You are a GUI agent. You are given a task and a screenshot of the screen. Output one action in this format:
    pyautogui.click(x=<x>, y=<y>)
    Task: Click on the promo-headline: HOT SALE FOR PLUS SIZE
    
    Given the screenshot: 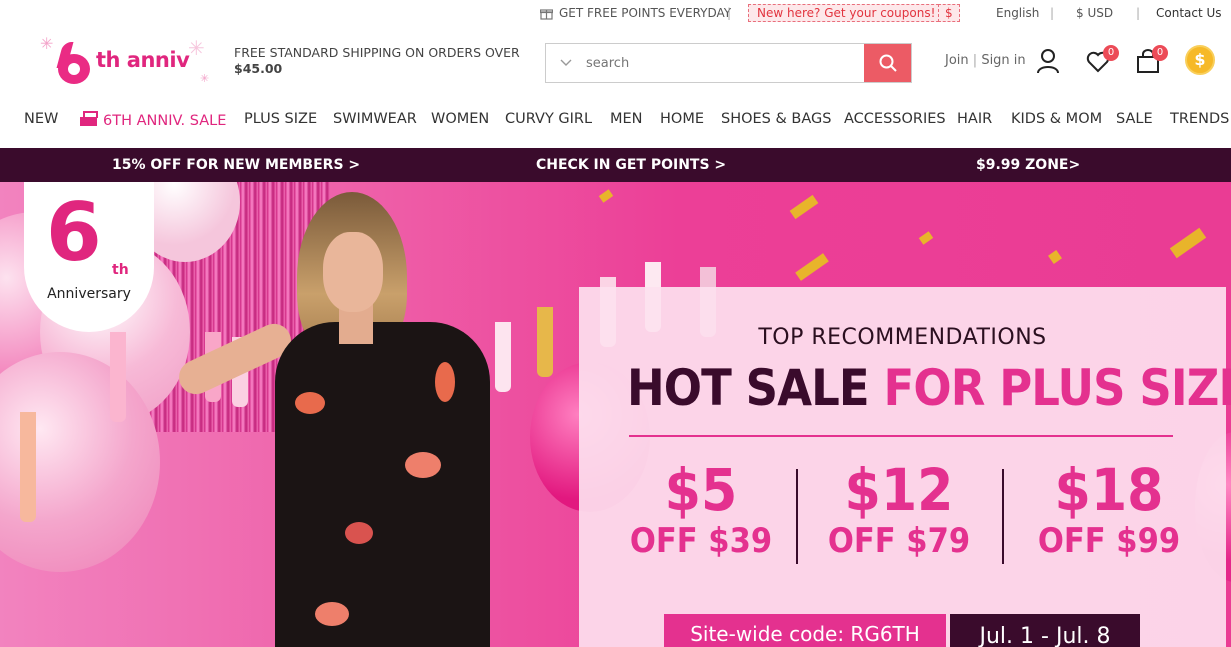 What is the action you would take?
    pyautogui.click(x=929, y=388)
    